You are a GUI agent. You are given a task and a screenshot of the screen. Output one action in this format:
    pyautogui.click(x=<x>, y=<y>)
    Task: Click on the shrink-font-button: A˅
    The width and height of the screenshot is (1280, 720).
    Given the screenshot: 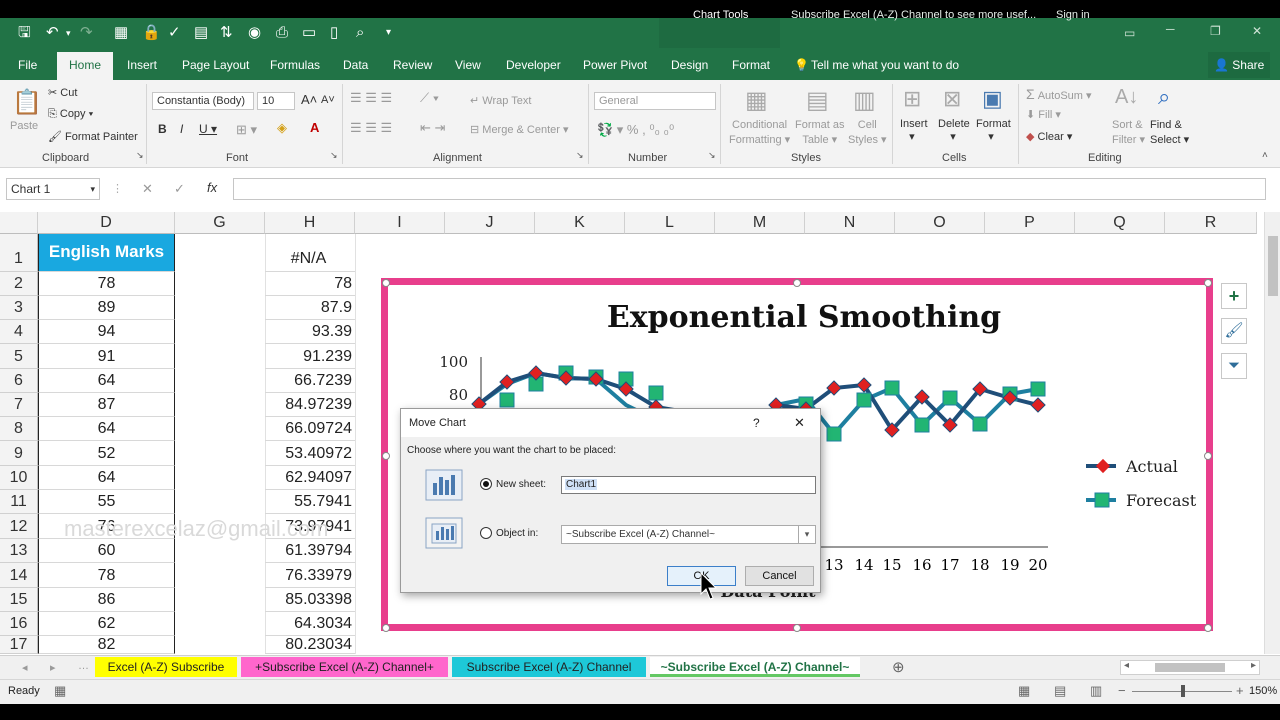 What is the action you would take?
    pyautogui.click(x=328, y=100)
    